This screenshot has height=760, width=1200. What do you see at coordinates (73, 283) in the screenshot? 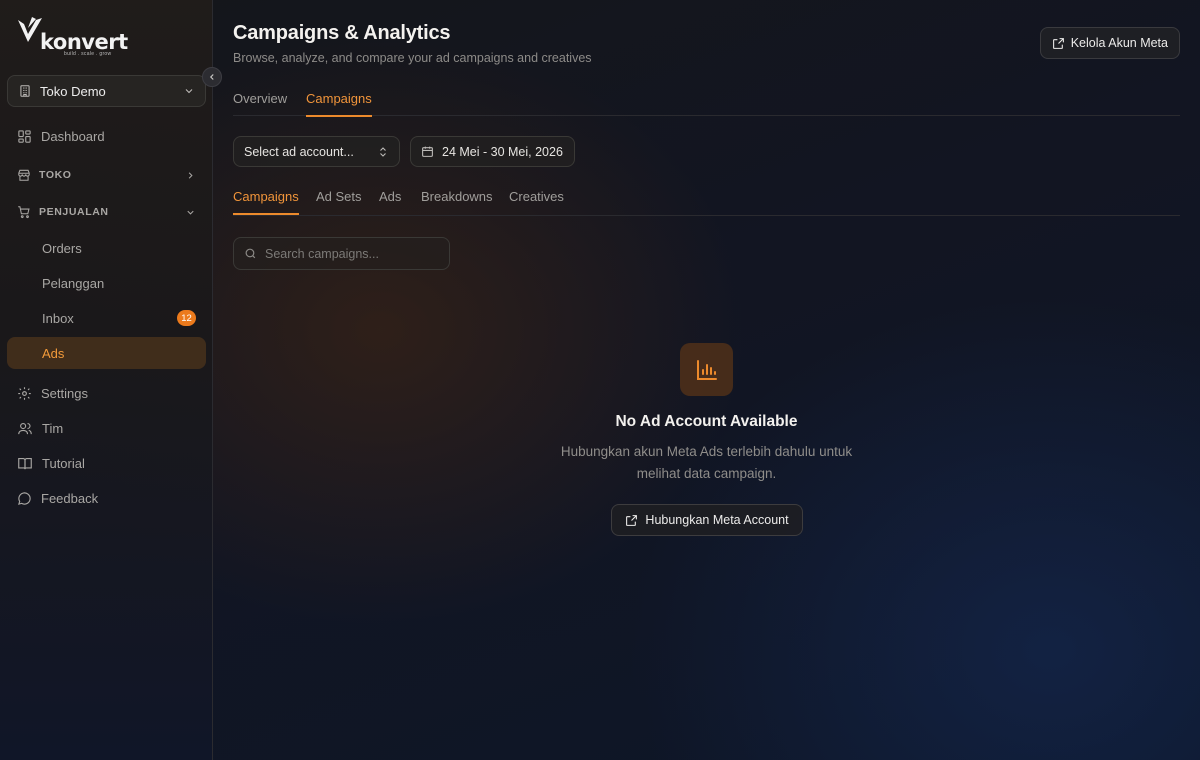
I see `sidebar-item-label: Pelanggan` at bounding box center [73, 283].